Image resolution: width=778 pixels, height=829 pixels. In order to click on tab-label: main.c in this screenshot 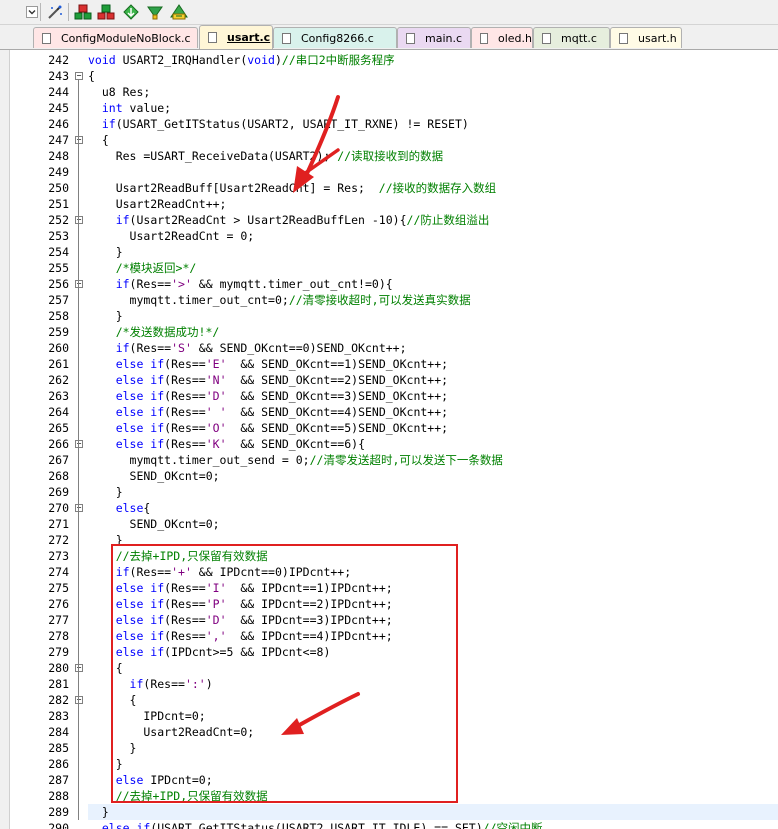, I will do `click(444, 38)`.